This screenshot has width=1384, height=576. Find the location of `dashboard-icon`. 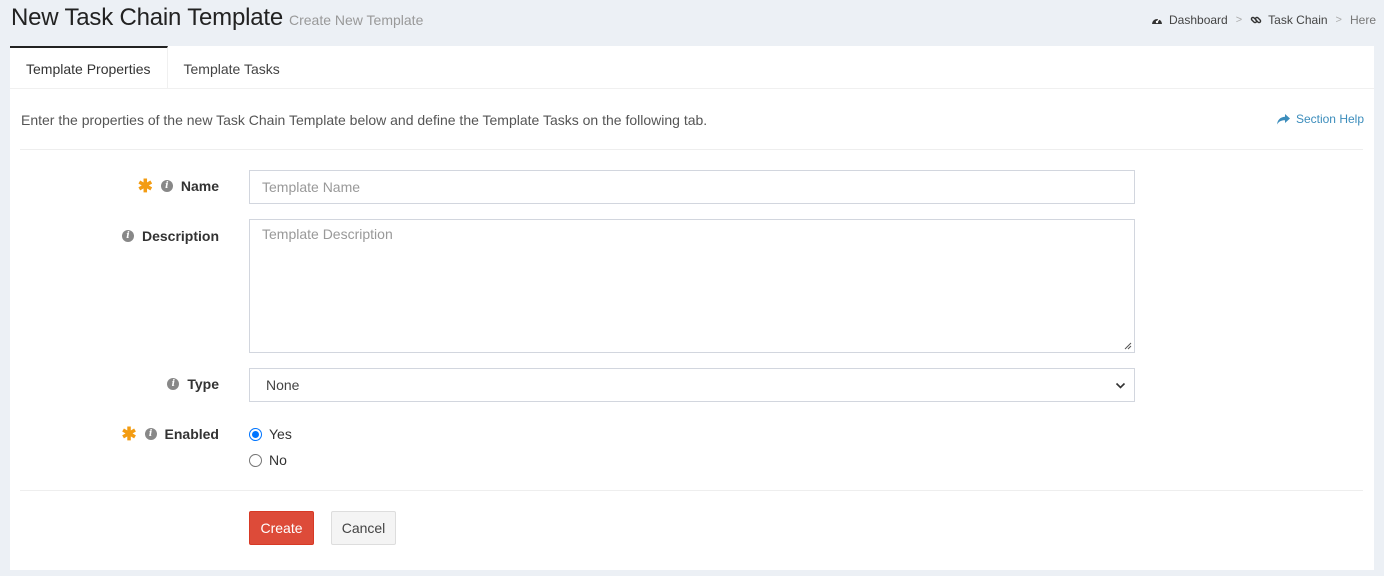

dashboard-icon is located at coordinates (1157, 21).